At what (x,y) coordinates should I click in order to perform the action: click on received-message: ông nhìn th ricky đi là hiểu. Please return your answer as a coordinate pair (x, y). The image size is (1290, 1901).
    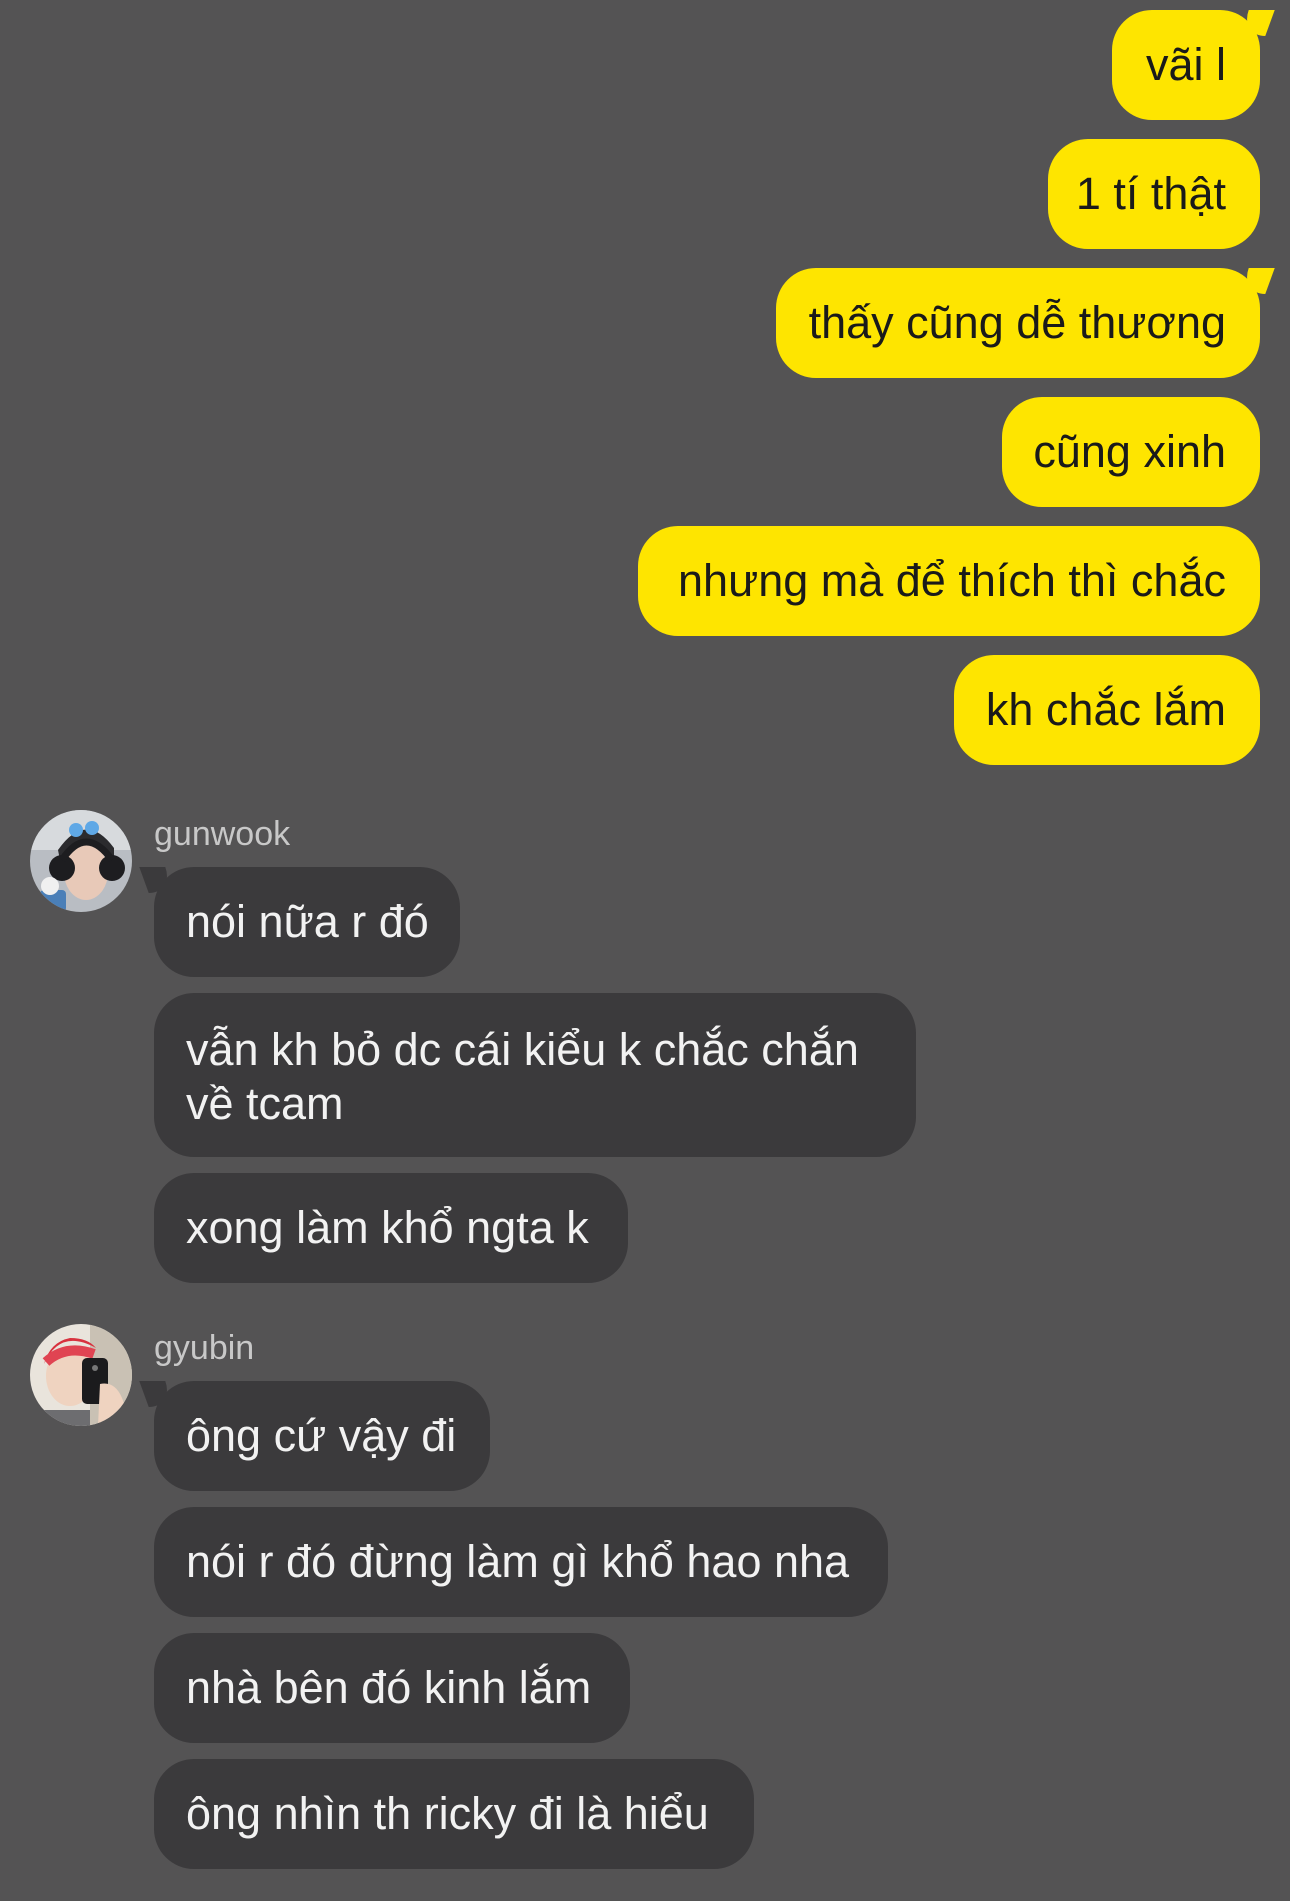
    Looking at the image, I should click on (454, 1814).